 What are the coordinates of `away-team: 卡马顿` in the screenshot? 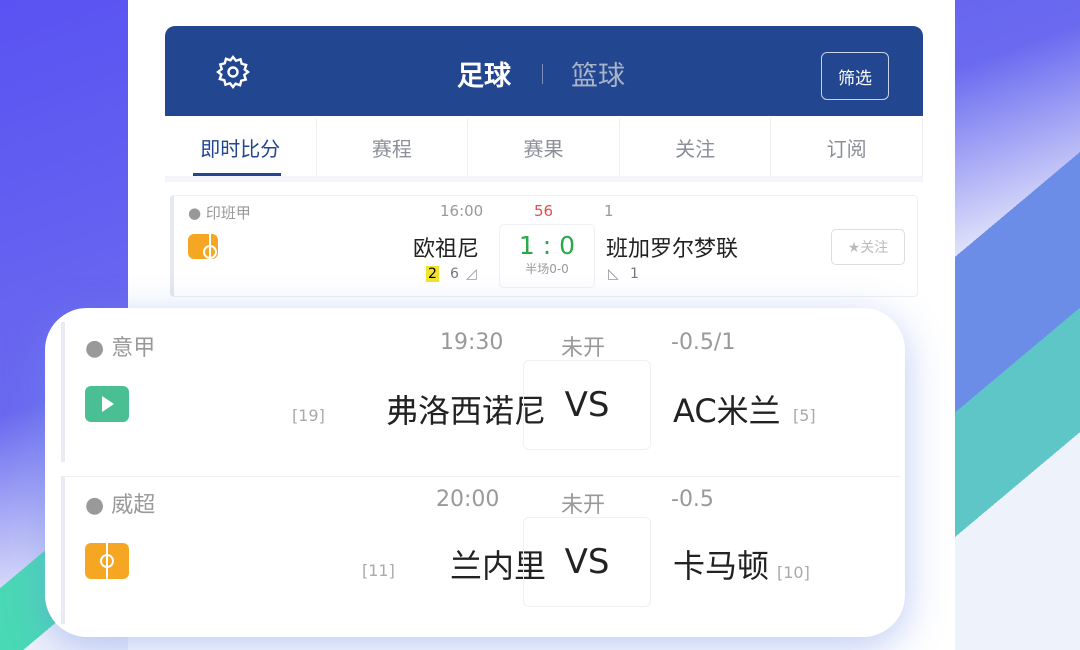 It's located at (721, 566).